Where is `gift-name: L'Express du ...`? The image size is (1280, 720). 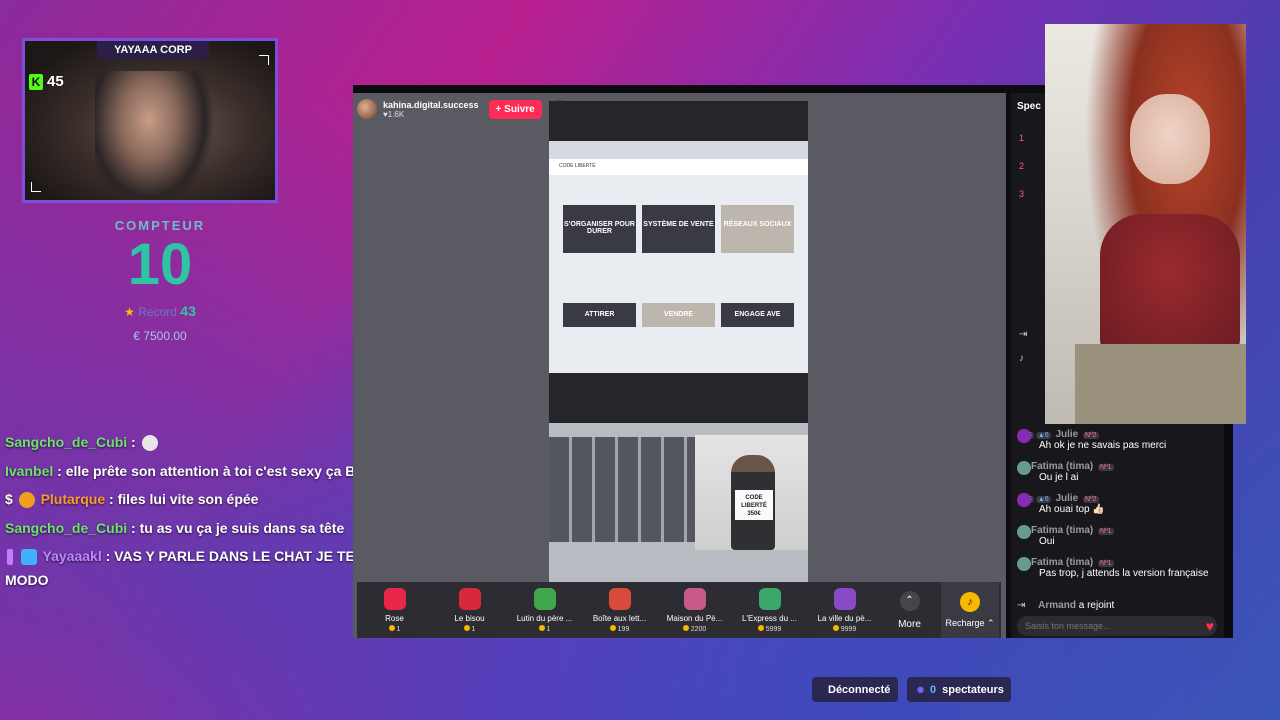
gift-name: L'Express du ... is located at coordinates (769, 618).